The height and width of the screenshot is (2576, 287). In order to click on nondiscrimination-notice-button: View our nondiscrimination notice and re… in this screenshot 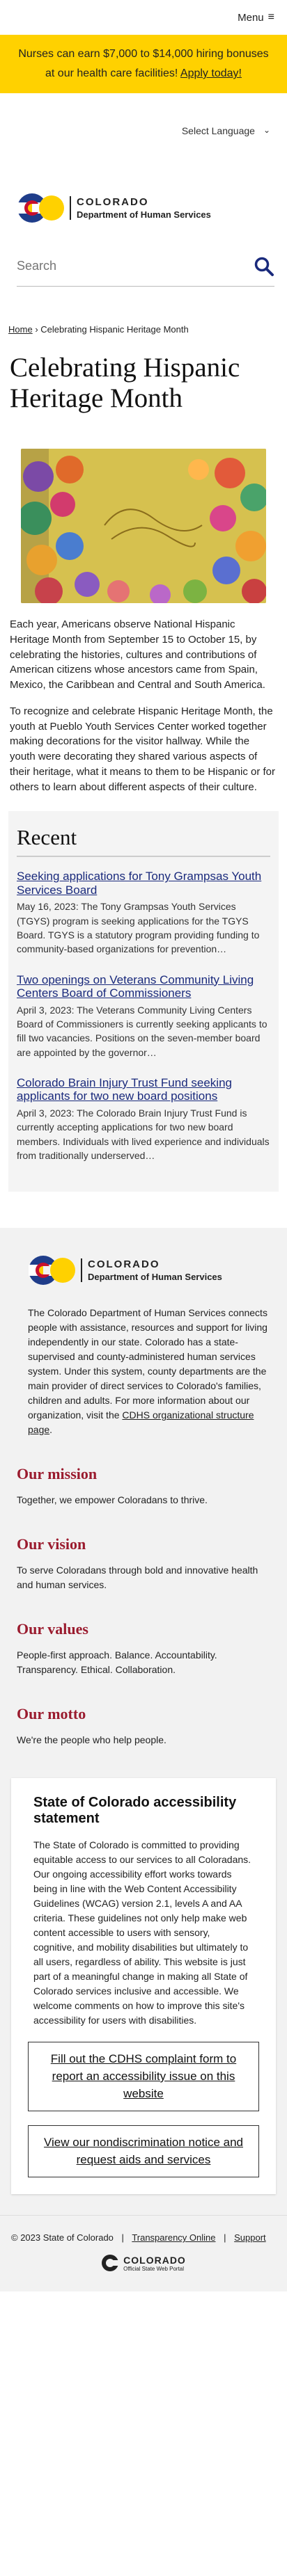, I will do `click(143, 2151)`.